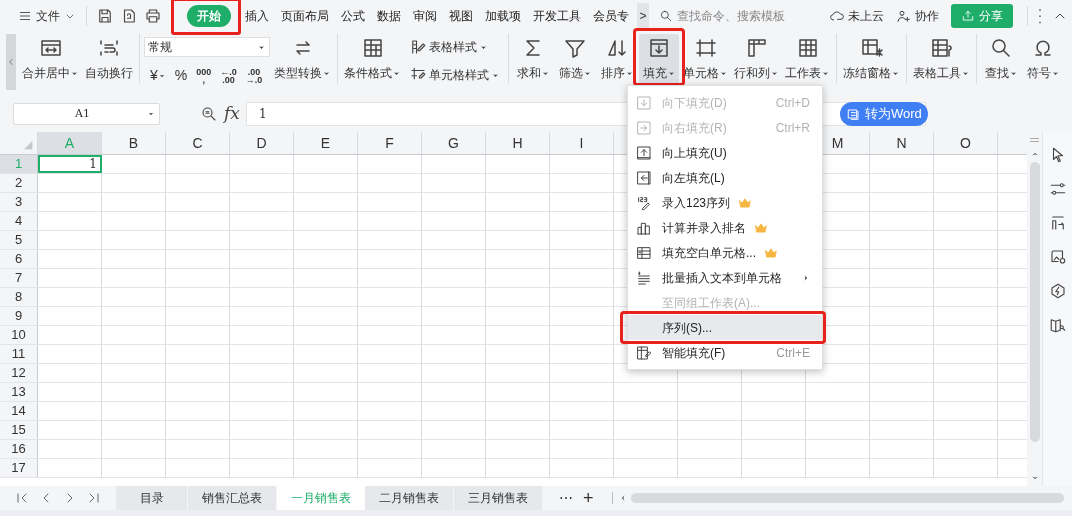 Image resolution: width=1072 pixels, height=516 pixels. Describe the element at coordinates (1057, 189) in the screenshot. I see `sliders-button` at that location.